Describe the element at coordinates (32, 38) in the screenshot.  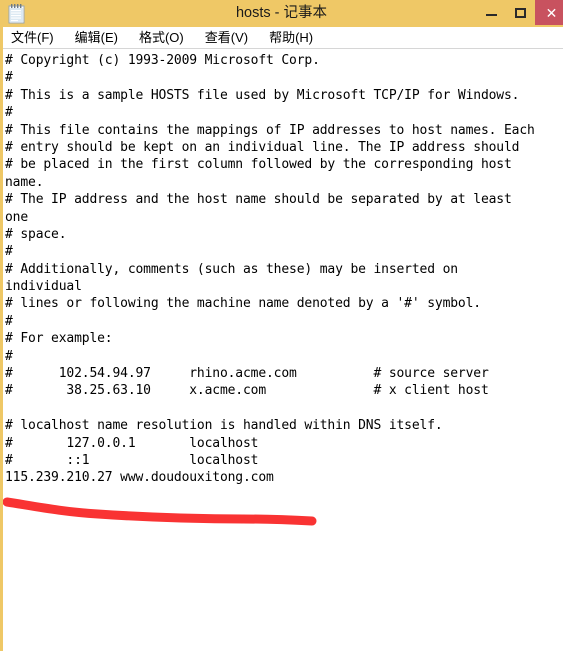
I see `menu-item-file: 文件(F)` at that location.